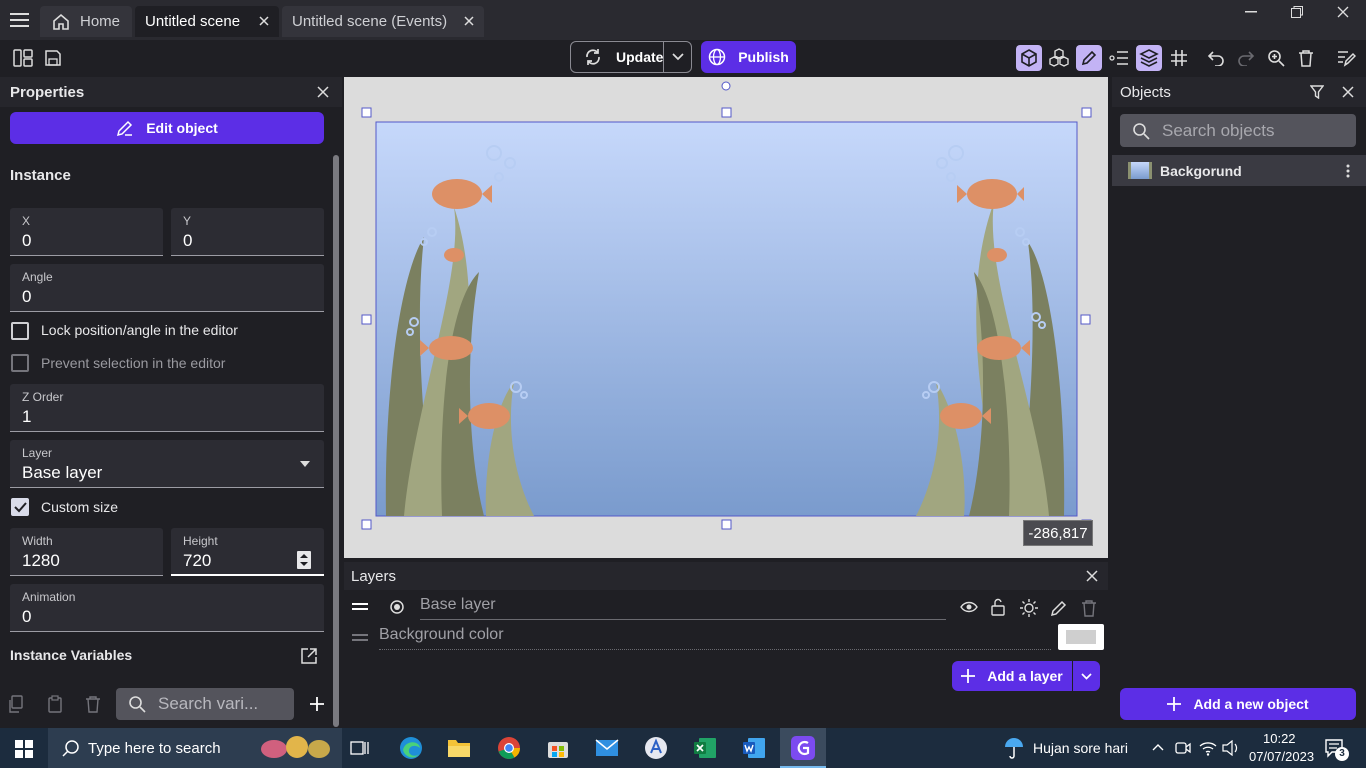 Image resolution: width=1366 pixels, height=768 pixels. I want to click on tab-untitled-scene: Untitled scene, so click(207, 21).